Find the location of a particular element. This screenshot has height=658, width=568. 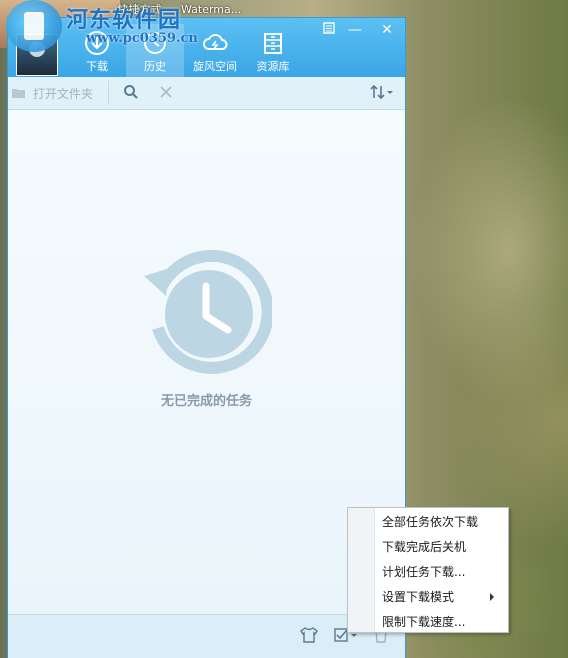

cloud-icon is located at coordinates (215, 42).